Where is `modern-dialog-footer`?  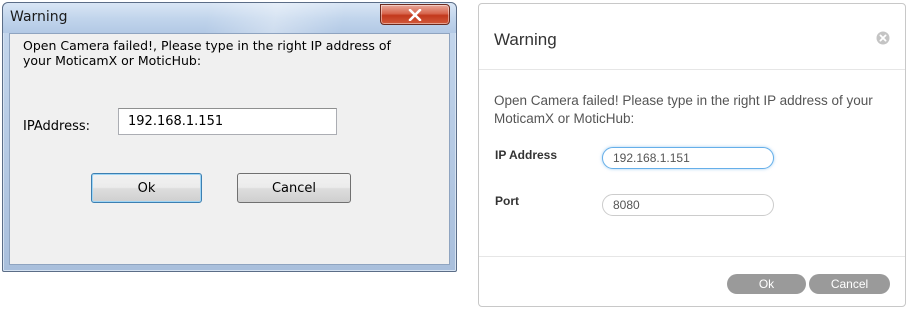
modern-dialog-footer is located at coordinates (692, 256).